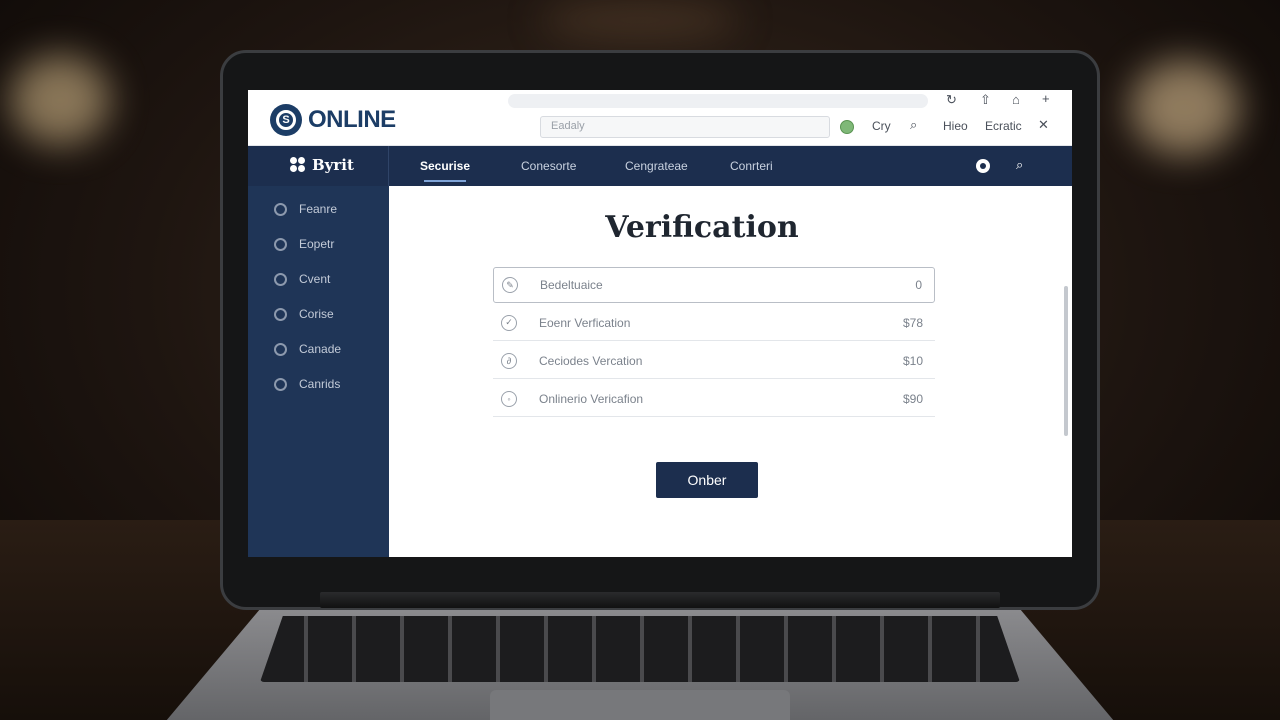 The width and height of the screenshot is (1280, 720). Describe the element at coordinates (714, 285) in the screenshot. I see `verification-row: ✎ Bedeltuaice 0` at that location.